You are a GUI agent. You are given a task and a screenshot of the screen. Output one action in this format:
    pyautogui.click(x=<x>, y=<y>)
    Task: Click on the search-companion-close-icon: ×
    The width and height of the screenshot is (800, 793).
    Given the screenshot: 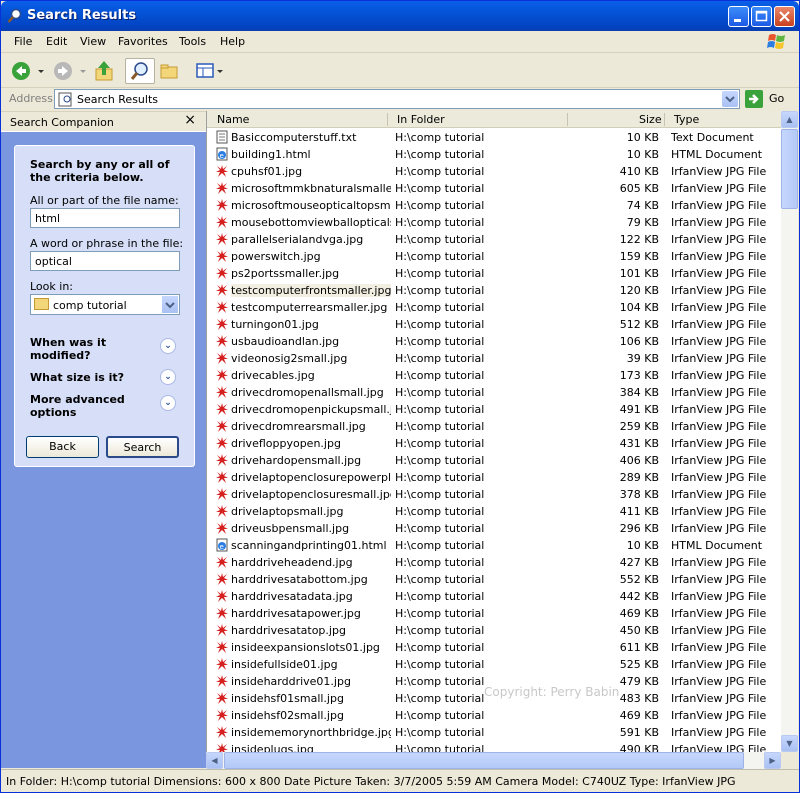 What is the action you would take?
    pyautogui.click(x=190, y=120)
    